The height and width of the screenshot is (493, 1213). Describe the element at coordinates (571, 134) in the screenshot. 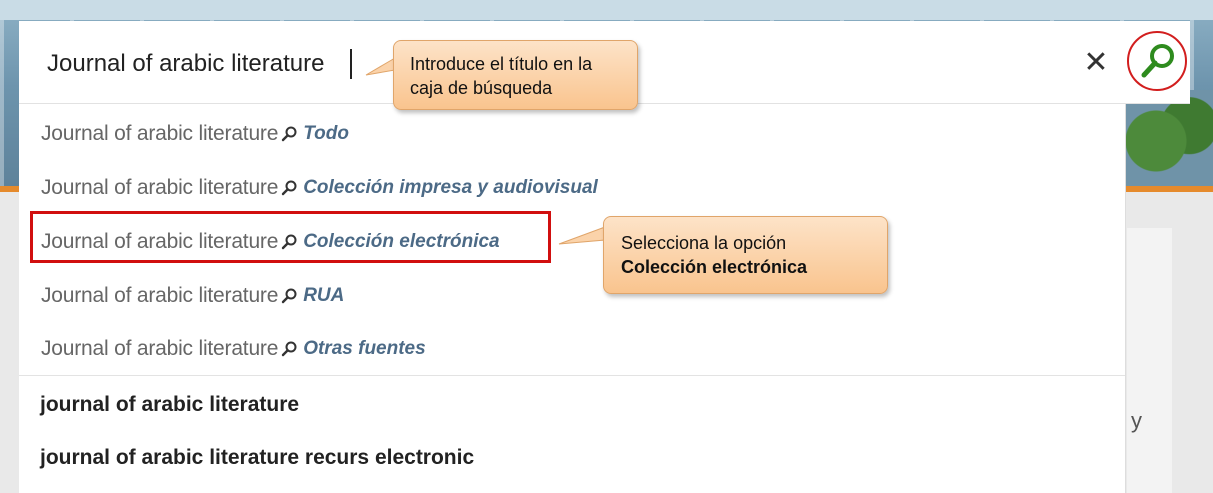

I see `suggestion-scope-todo: Journal of arabic literature Todo` at that location.